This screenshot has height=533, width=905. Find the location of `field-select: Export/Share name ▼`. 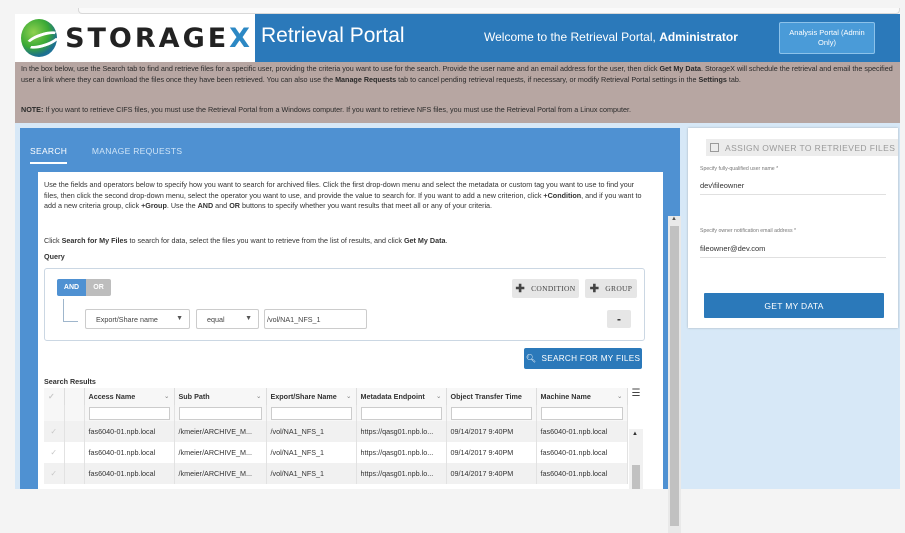

field-select: Export/Share name ▼ is located at coordinates (137, 319).